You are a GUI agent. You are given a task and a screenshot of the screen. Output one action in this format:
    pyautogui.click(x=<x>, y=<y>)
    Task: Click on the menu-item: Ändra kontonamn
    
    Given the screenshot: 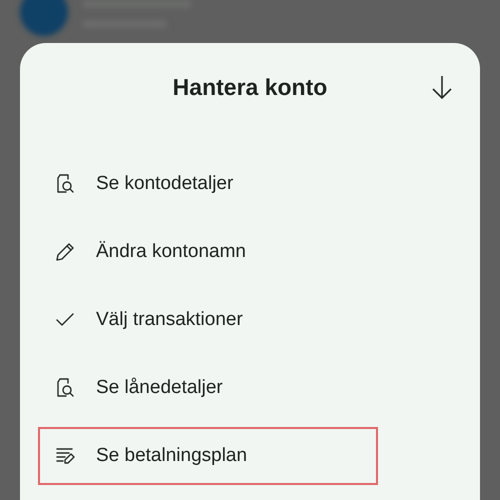 What is the action you would take?
    pyautogui.click(x=208, y=252)
    